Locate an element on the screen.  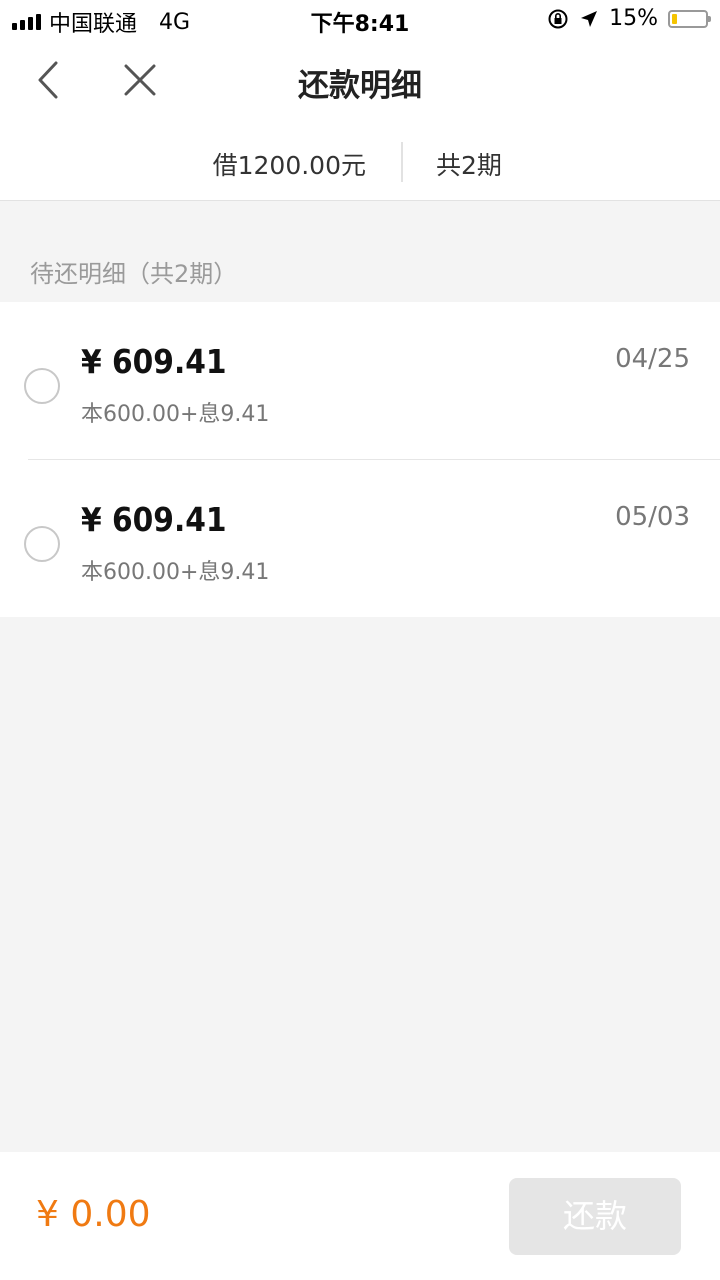
battery-icon is located at coordinates (689, 18).